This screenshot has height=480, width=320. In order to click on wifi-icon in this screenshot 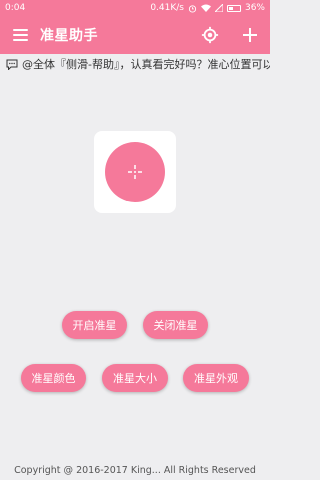, I will do `click(205, 8)`.